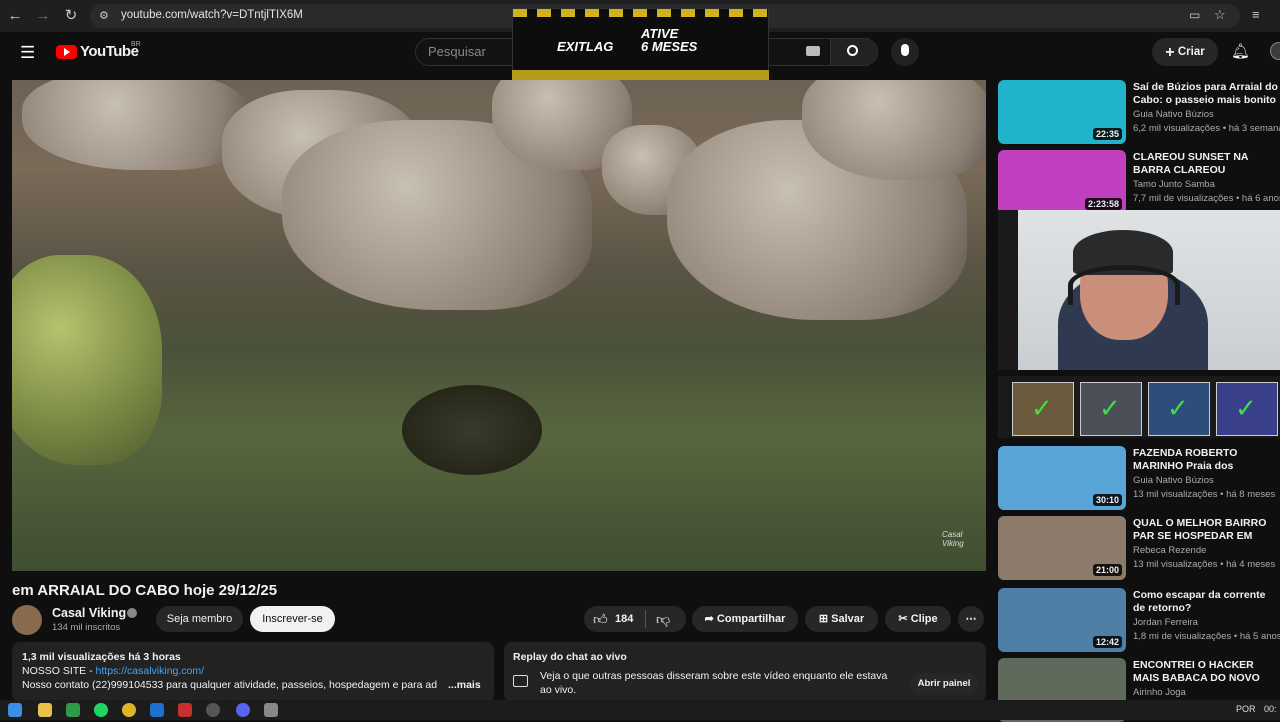 The width and height of the screenshot is (1280, 722). Describe the element at coordinates (472, 430) in the screenshot. I see `sea-turtle` at that location.